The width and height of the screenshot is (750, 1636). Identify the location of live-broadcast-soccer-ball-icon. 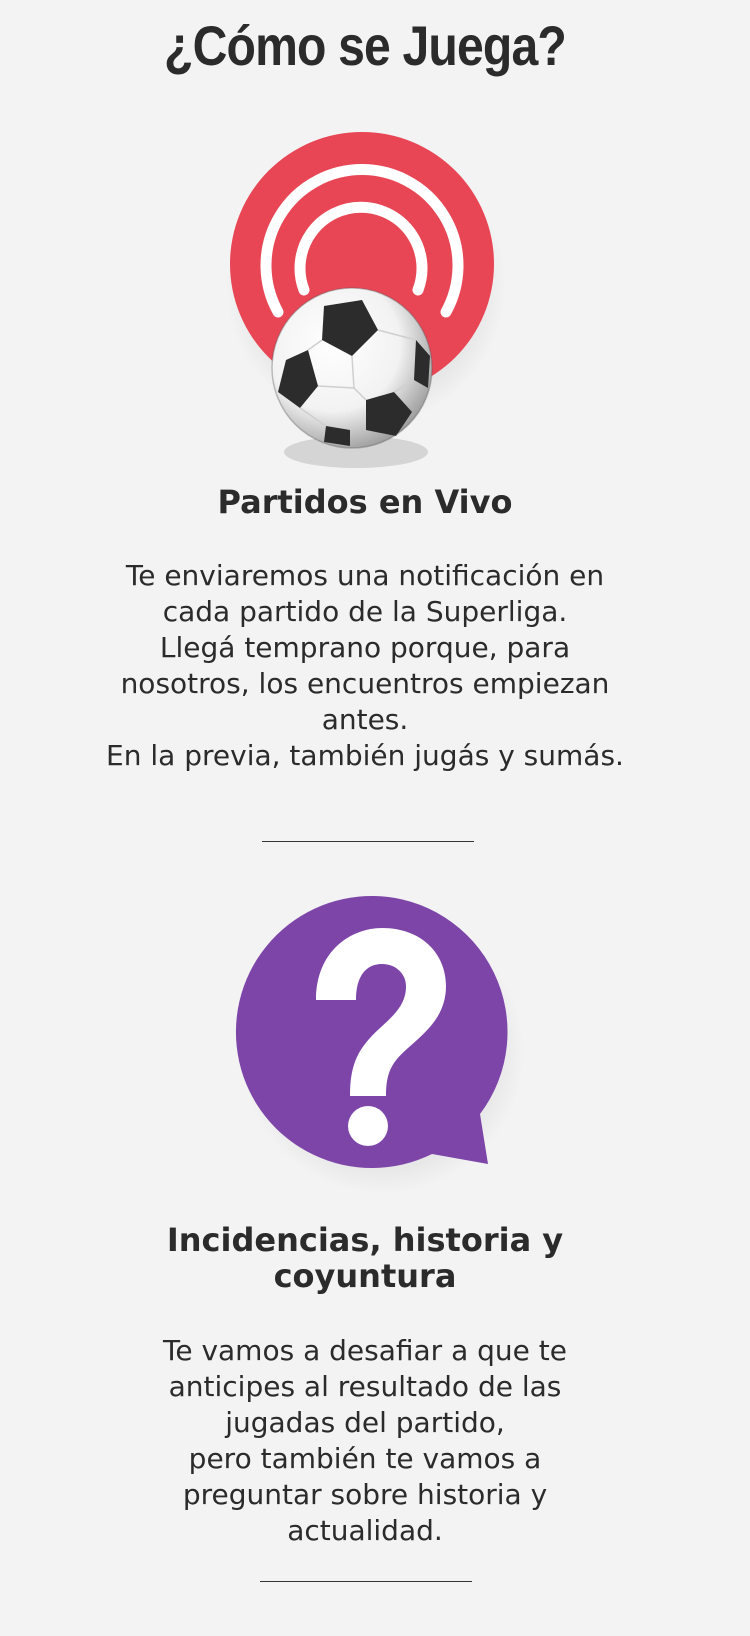
(371, 305).